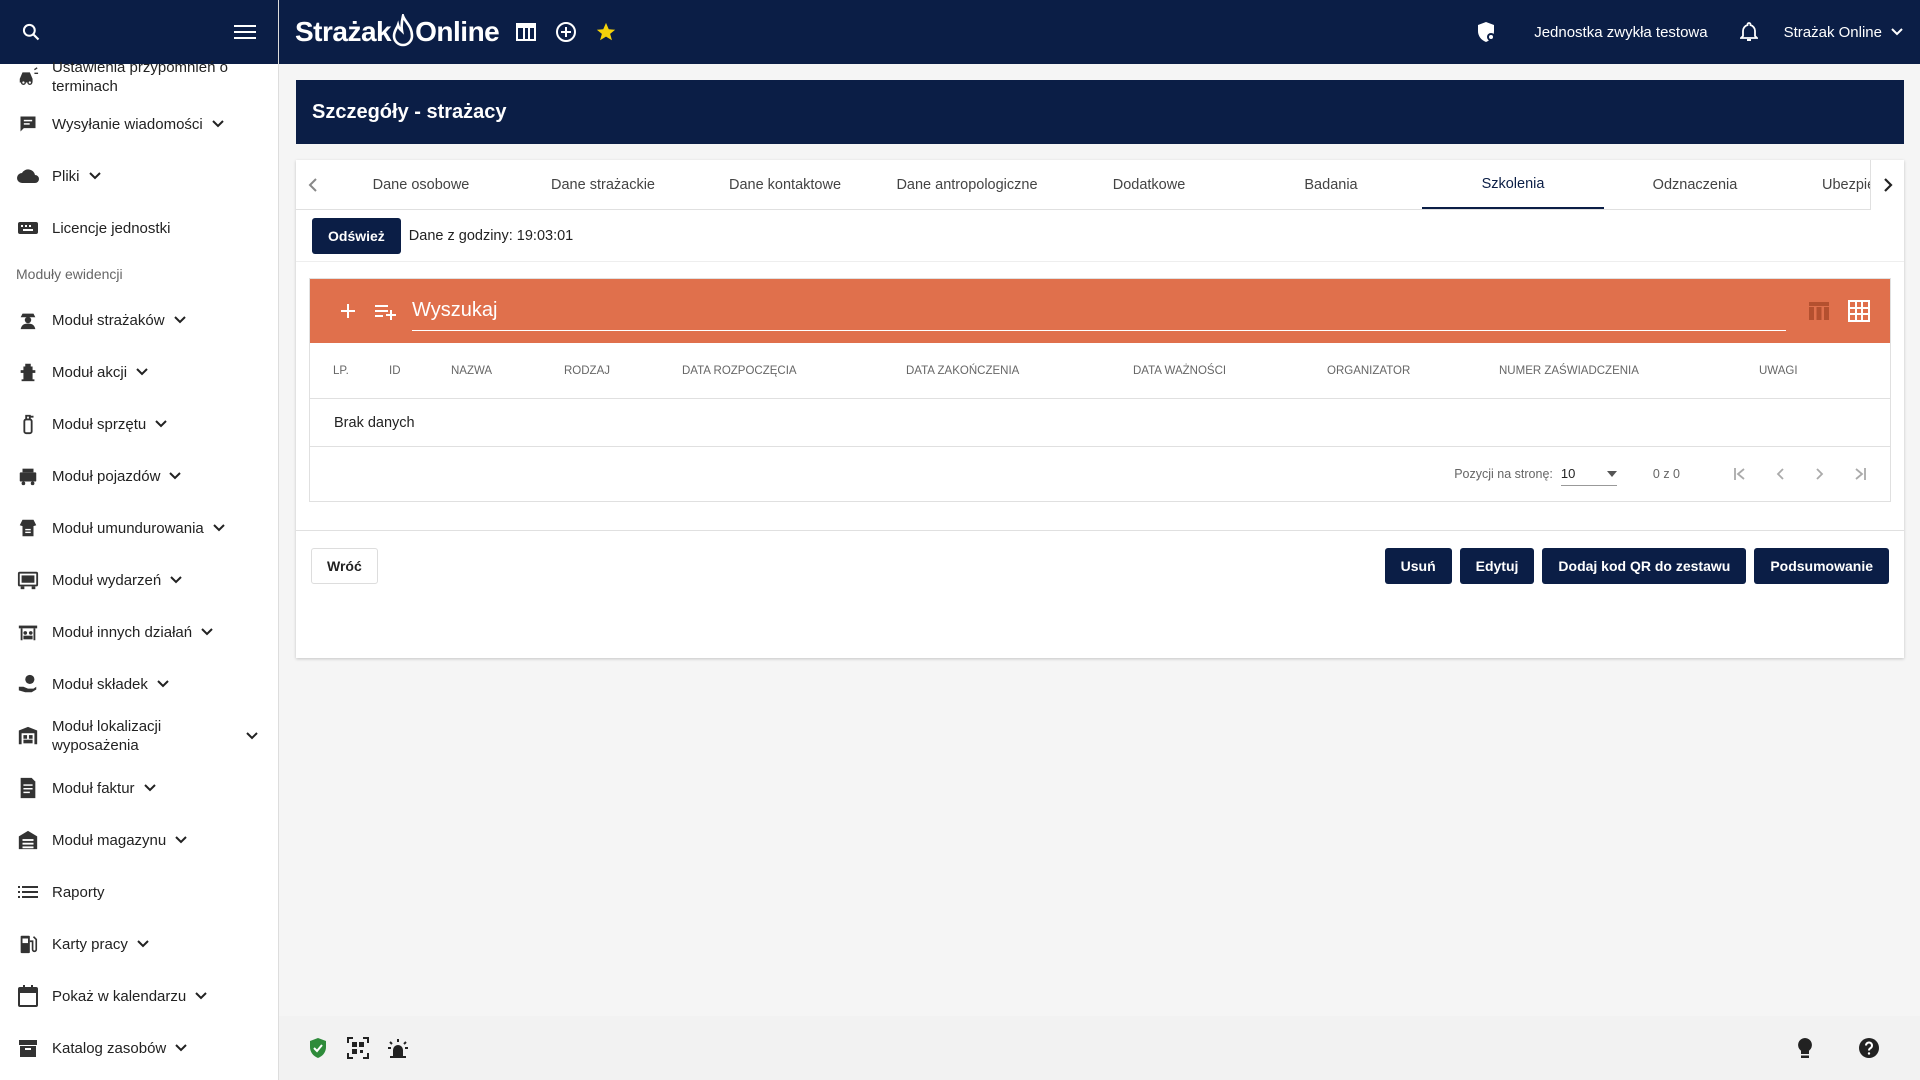 The height and width of the screenshot is (1080, 1920). Describe the element at coordinates (967, 184) in the screenshot. I see `tab-anthropological-data: Dane antropologiczne` at that location.